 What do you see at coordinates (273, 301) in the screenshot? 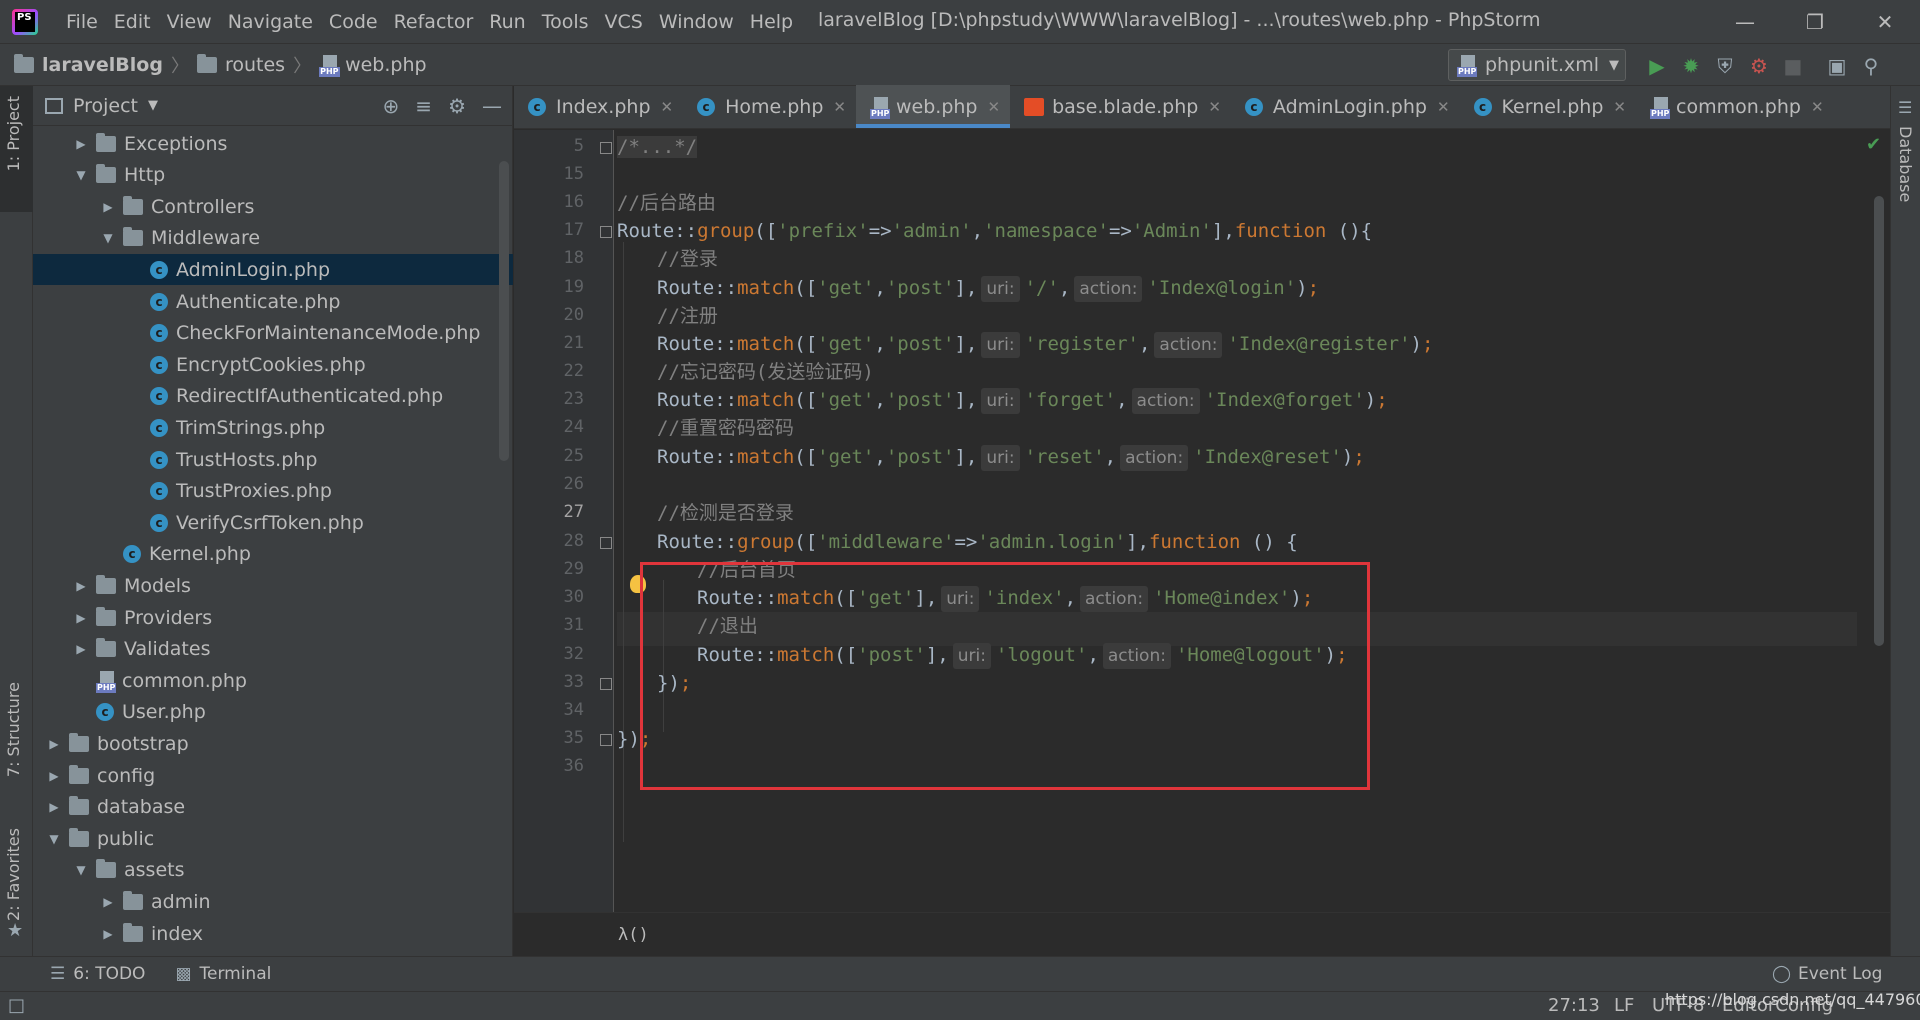
I see `tree-item: c Authenticate.php` at bounding box center [273, 301].